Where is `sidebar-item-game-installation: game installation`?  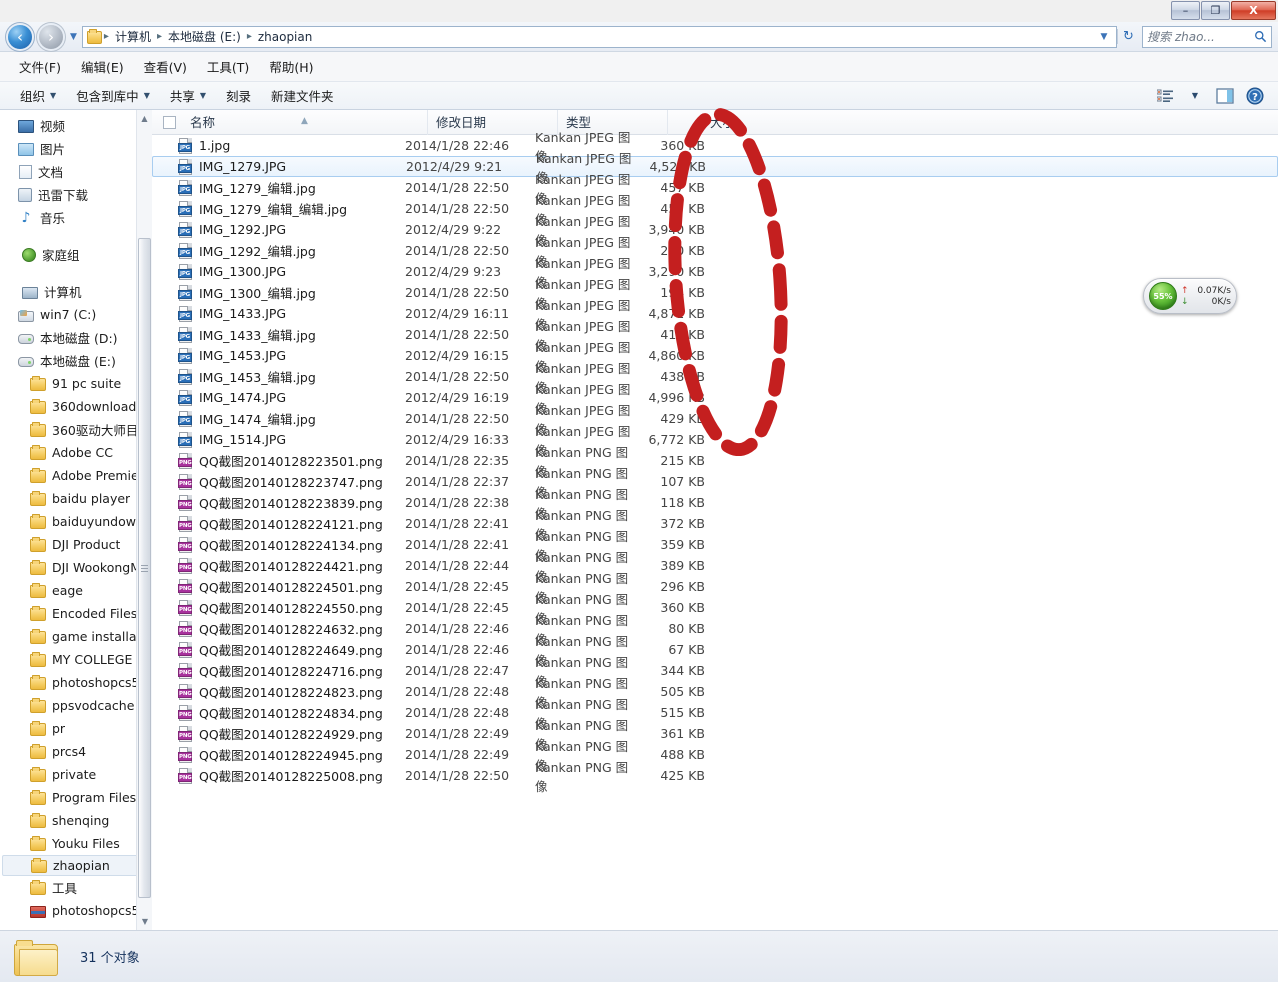 sidebar-item-game-installation: game installation is located at coordinates (76, 636).